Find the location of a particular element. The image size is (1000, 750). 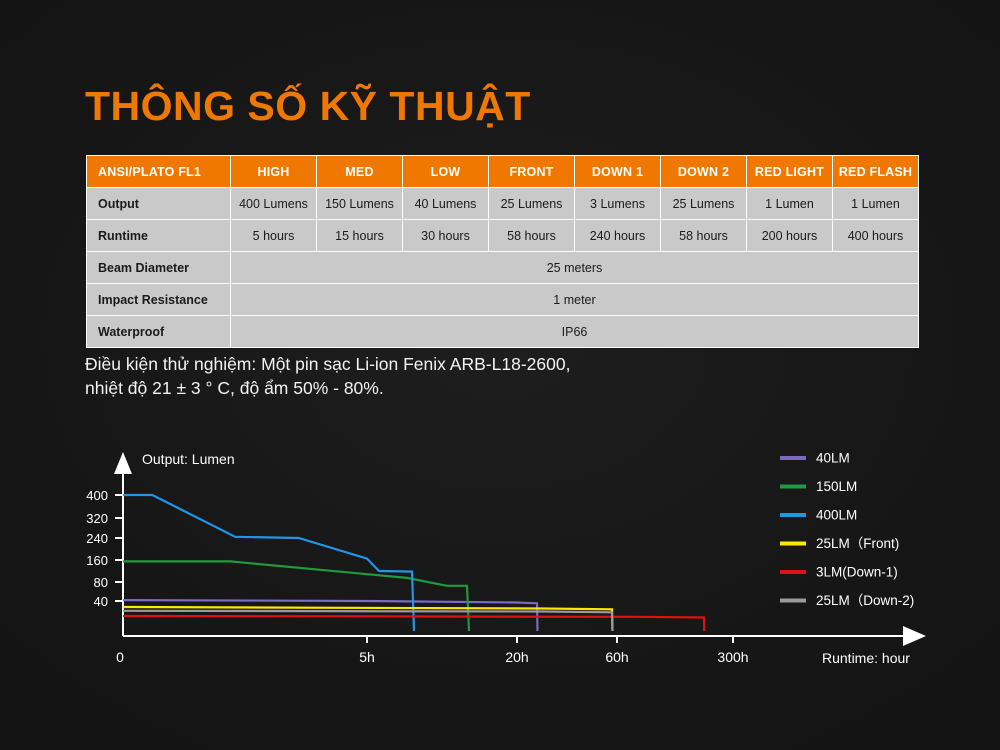

legend-label: 40LM is located at coordinates (833, 458).